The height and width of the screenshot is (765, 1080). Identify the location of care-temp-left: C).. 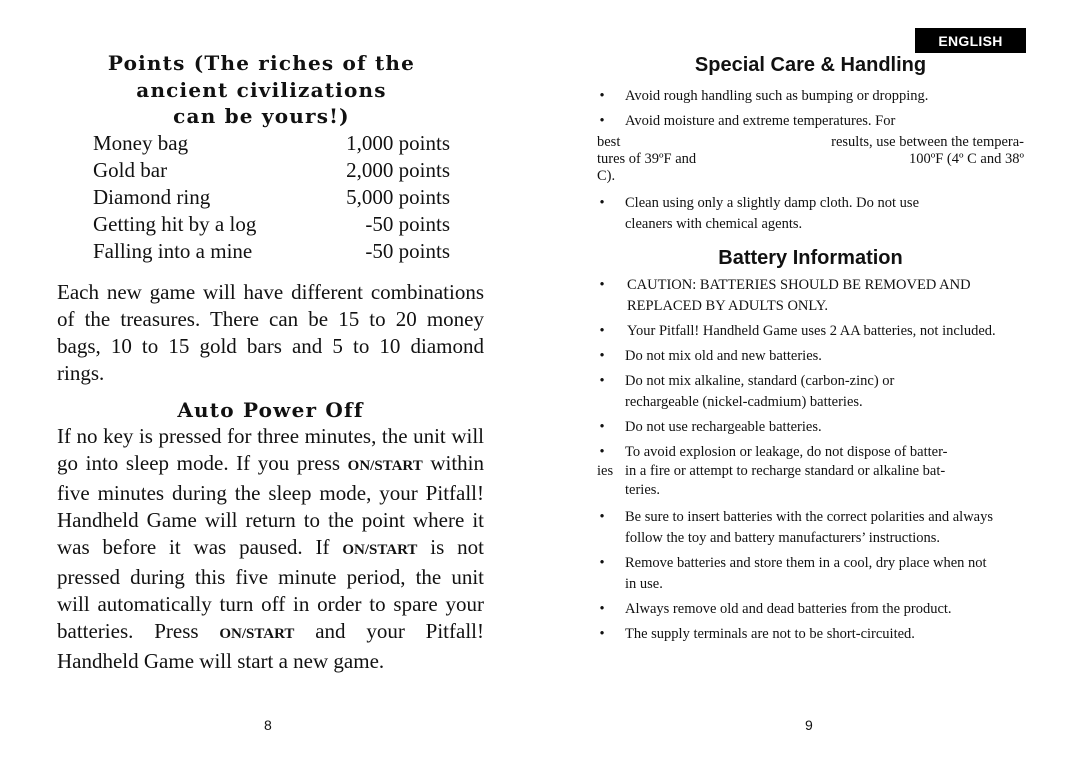
(606, 176).